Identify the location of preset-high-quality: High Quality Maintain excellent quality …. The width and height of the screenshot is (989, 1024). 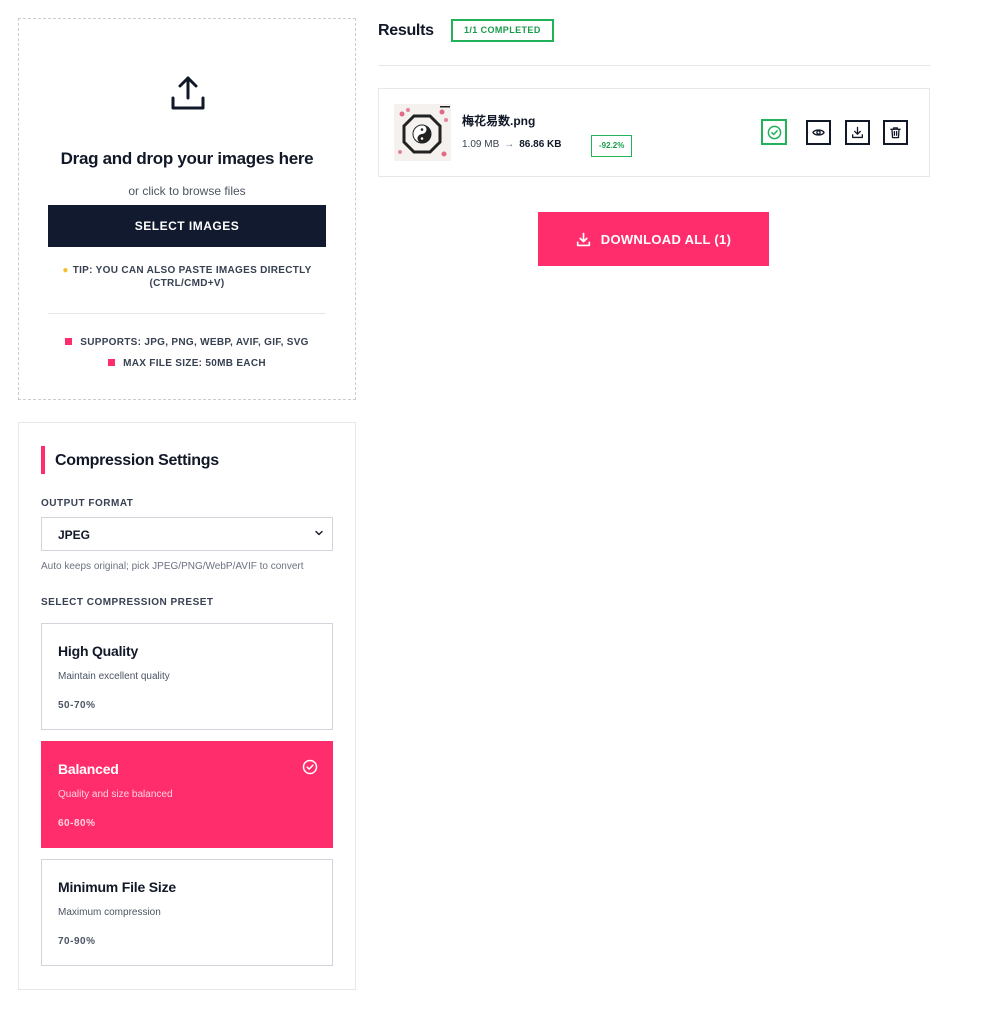
(187, 676).